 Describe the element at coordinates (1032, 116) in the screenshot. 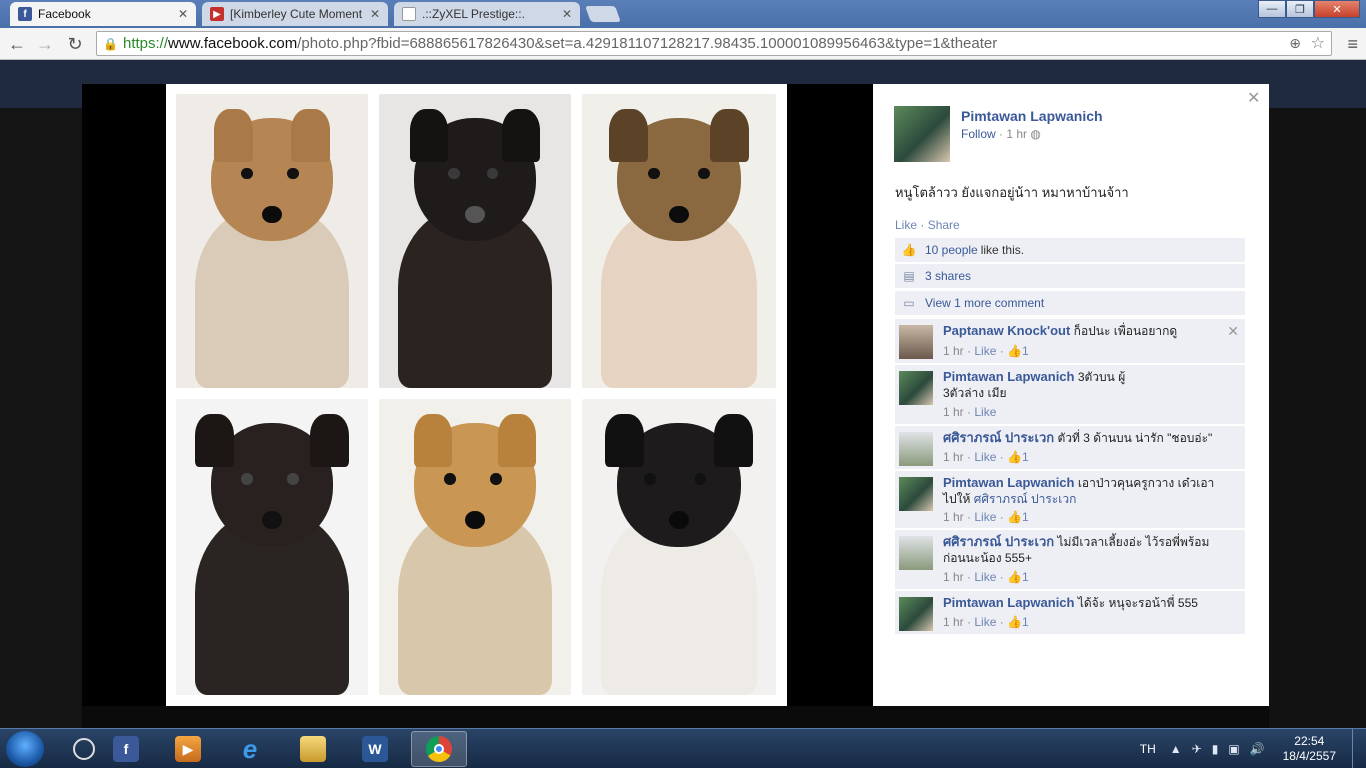

I see `post-owner-name: Pimtawan Lapwanich` at that location.